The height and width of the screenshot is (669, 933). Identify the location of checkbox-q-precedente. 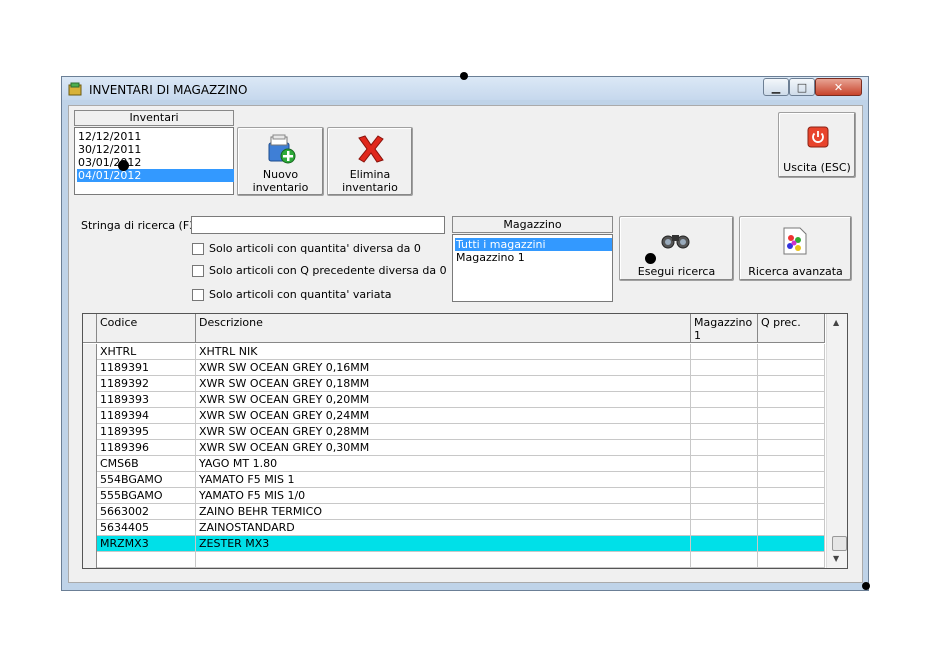
(198, 271).